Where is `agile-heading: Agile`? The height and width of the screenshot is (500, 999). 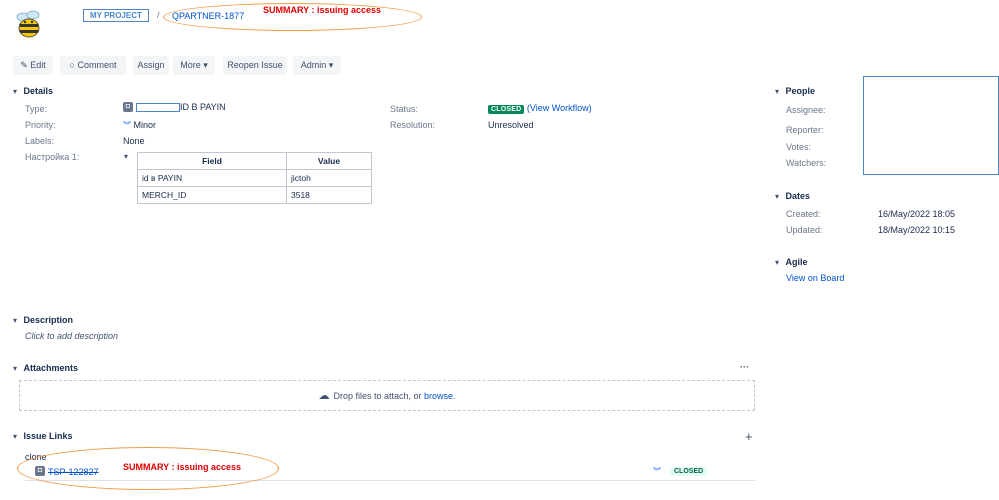 agile-heading: Agile is located at coordinates (796, 262).